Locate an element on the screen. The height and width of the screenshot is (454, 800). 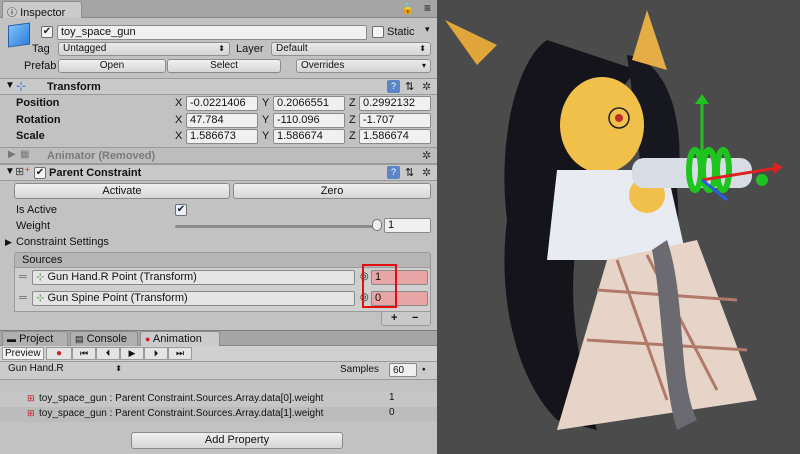
is-active-label: Is Active is located at coordinates (36, 210).